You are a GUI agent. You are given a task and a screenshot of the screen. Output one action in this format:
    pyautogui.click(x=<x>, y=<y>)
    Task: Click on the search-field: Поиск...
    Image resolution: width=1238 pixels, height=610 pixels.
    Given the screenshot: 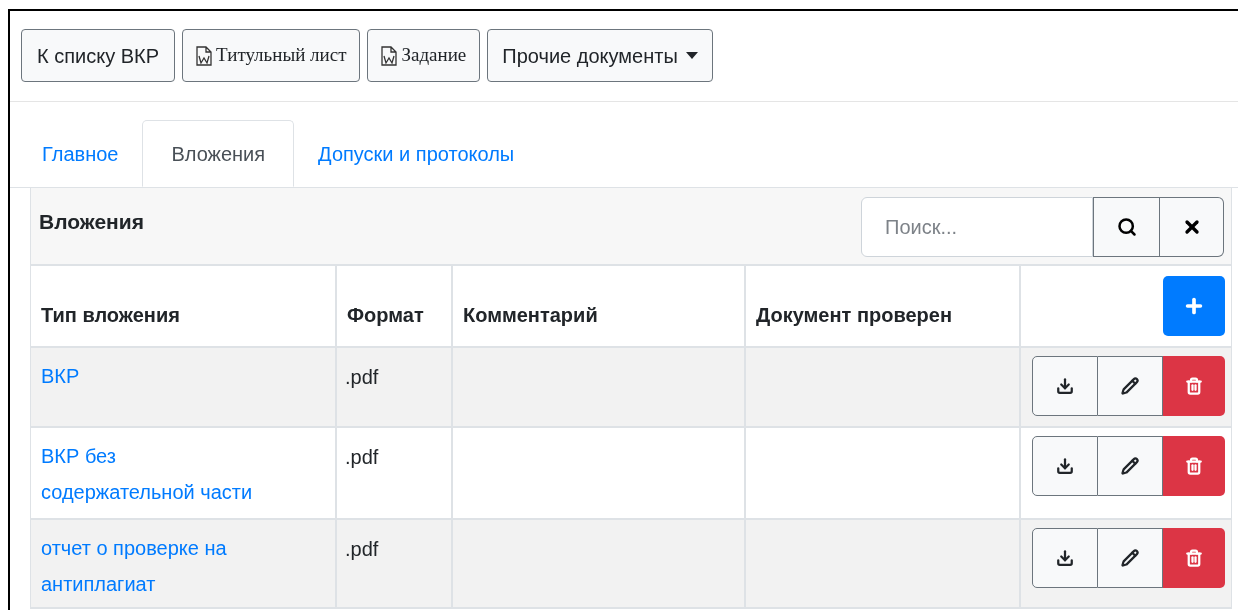 What is the action you would take?
    pyautogui.click(x=977, y=227)
    